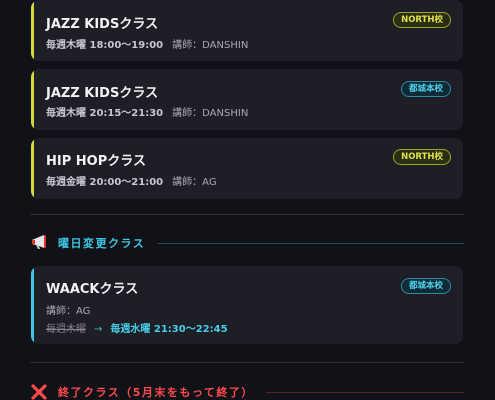  What do you see at coordinates (98, 329) in the screenshot?
I see `arrow-right-icon: →` at bounding box center [98, 329].